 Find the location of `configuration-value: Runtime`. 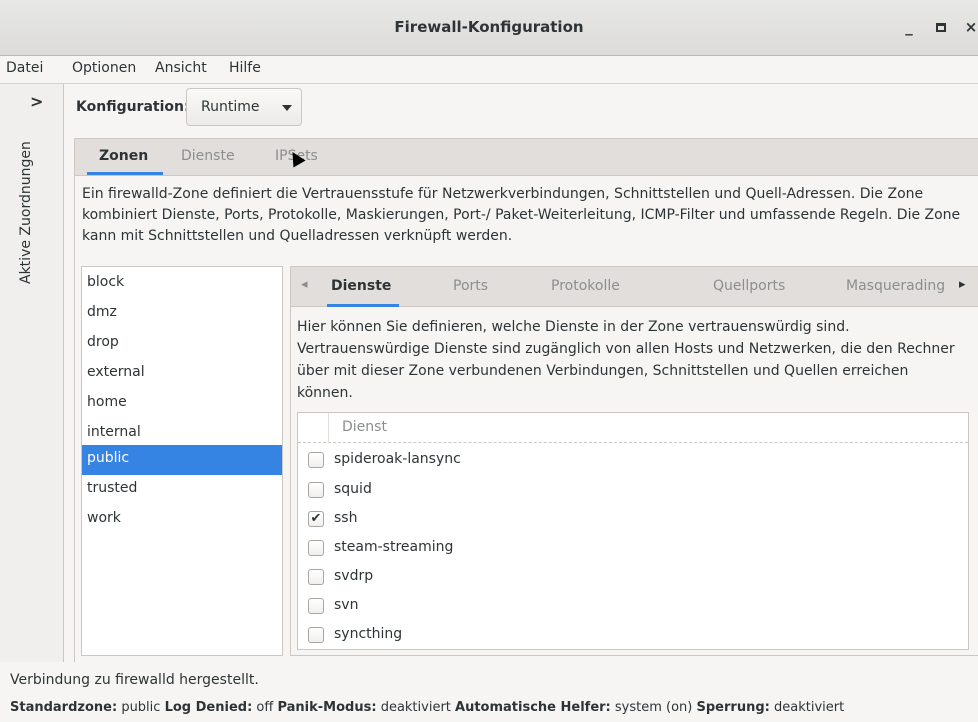

configuration-value: Runtime is located at coordinates (230, 107).